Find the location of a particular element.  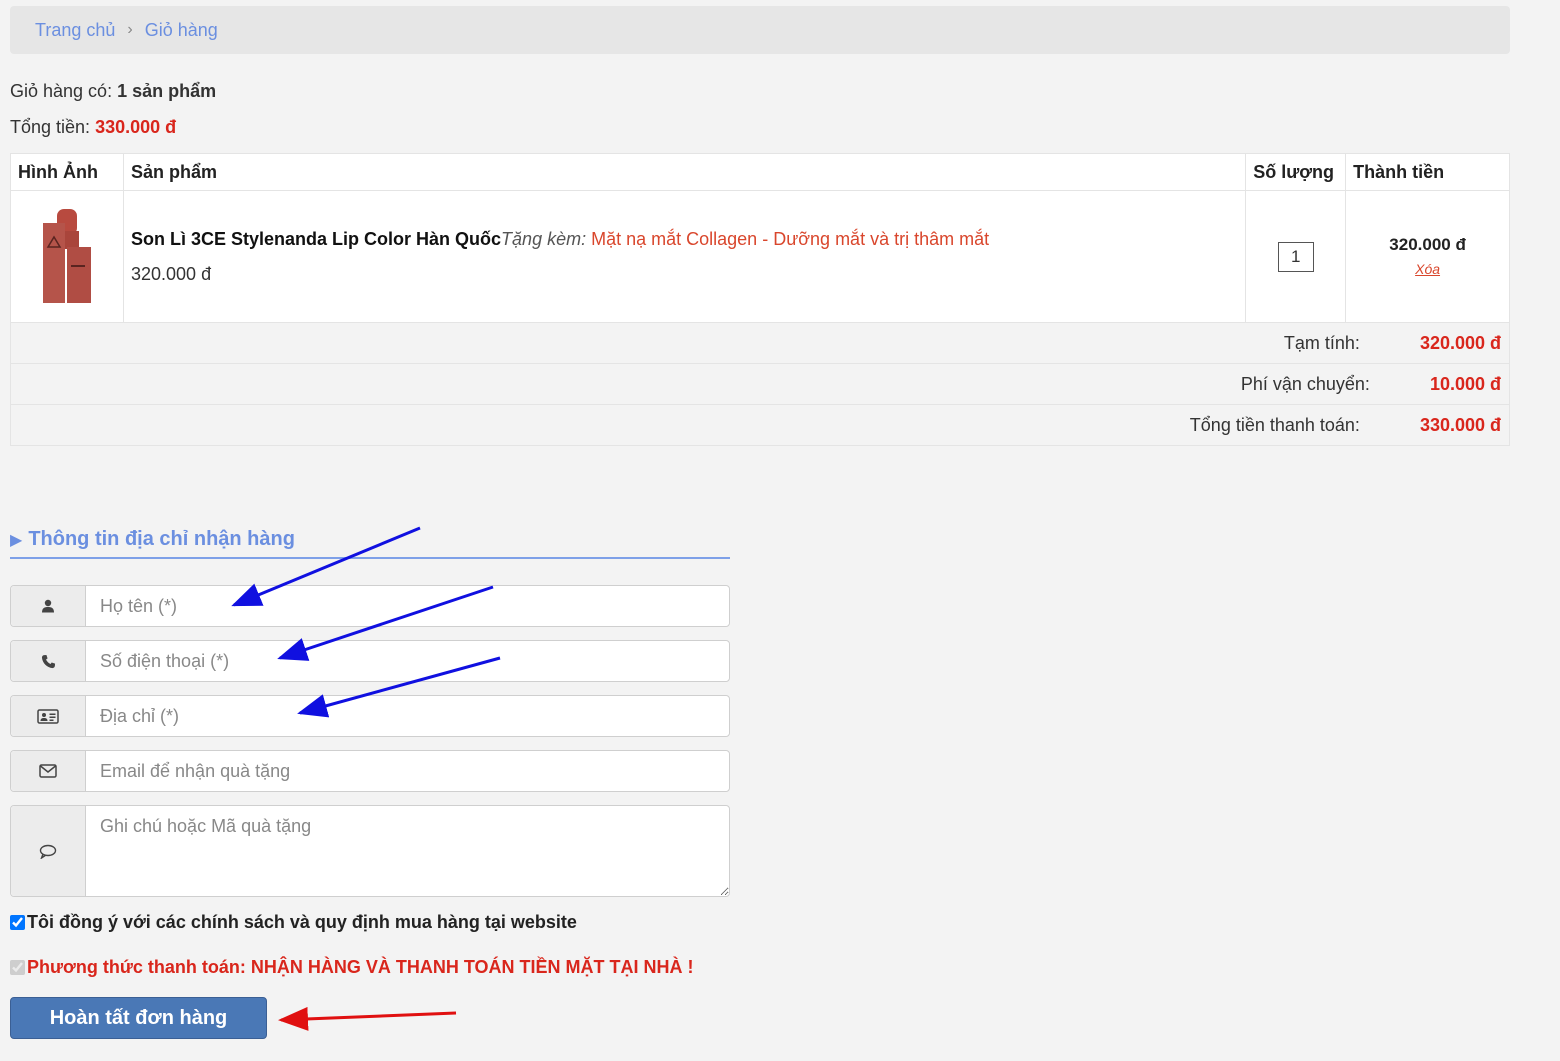

breadcrumb-cart-link: Giỏ hàng is located at coordinates (181, 30).